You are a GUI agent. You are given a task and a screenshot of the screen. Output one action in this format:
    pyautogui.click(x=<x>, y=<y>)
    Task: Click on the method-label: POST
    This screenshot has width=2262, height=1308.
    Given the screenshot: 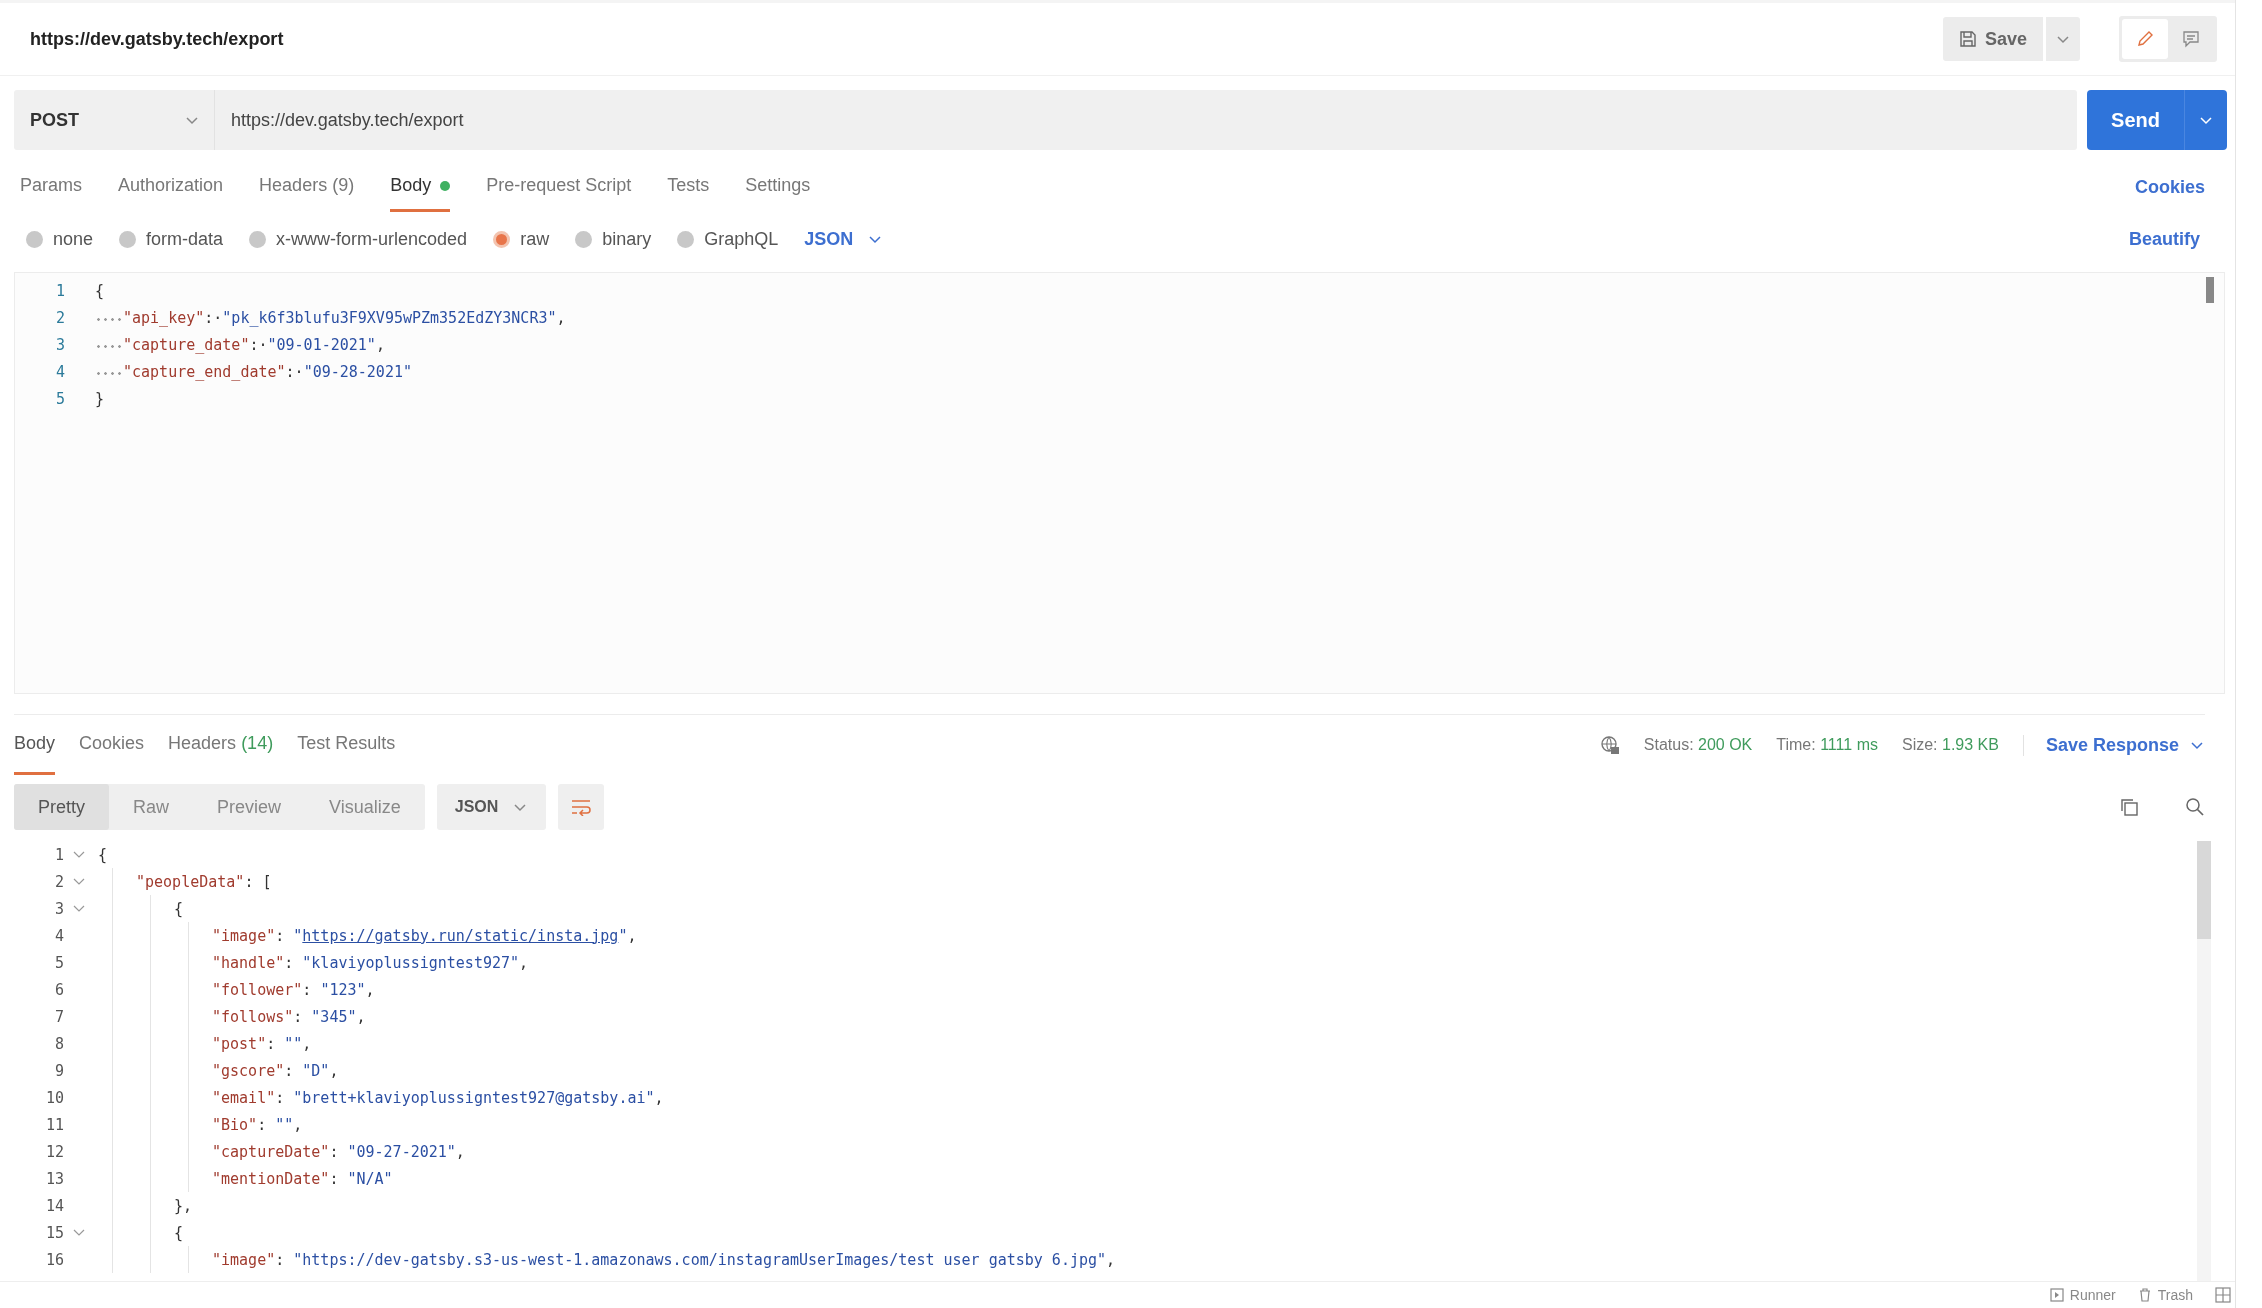 What is the action you would take?
    pyautogui.click(x=54, y=120)
    